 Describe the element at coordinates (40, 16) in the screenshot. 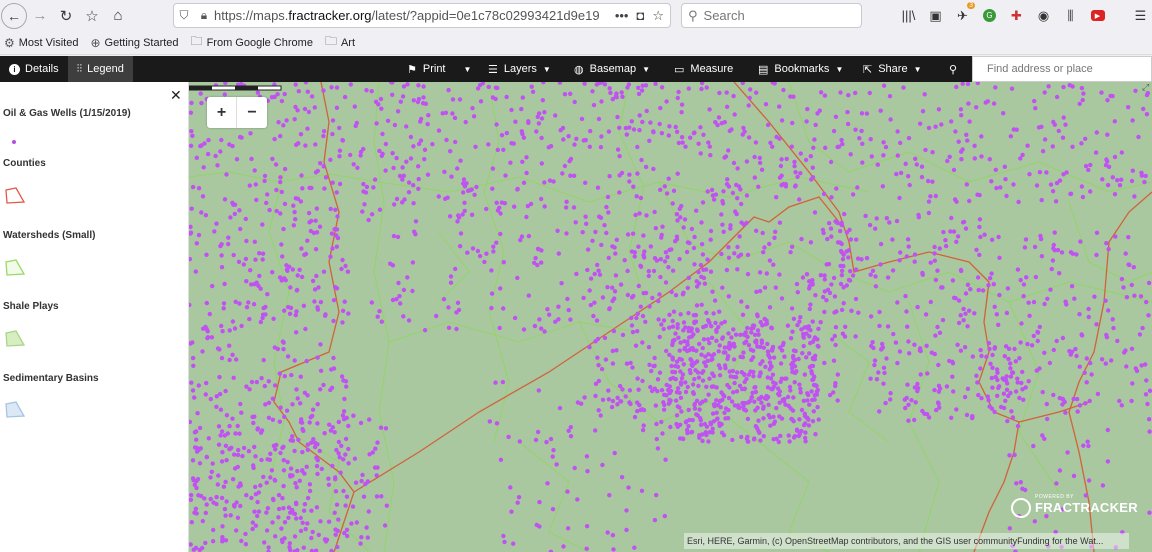

I see `forward-arrow-icon: →` at that location.